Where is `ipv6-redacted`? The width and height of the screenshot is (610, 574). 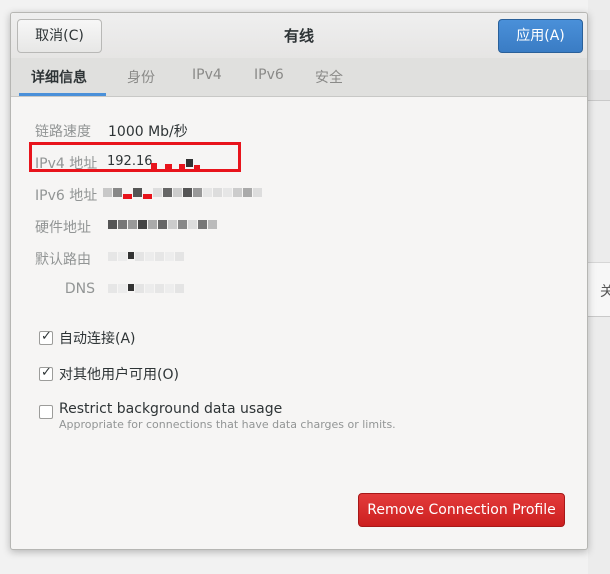
ipv6-redacted is located at coordinates (183, 193).